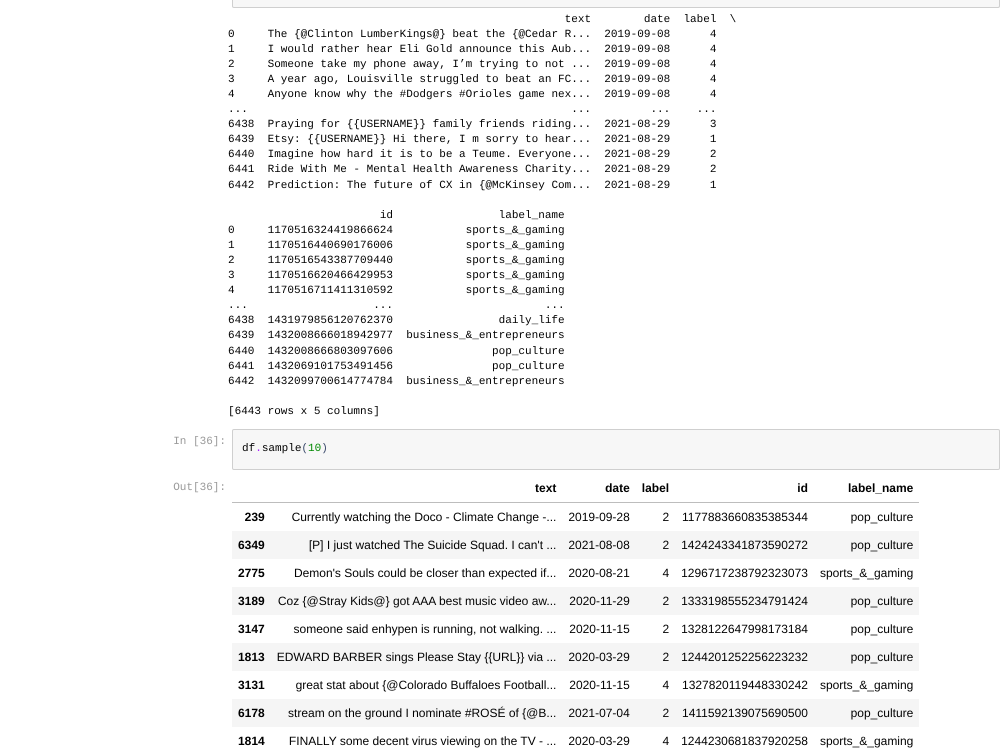 This screenshot has width=1000, height=751. What do you see at coordinates (331, 352) in the screenshot?
I see `data-value: 1432008666803097606` at bounding box center [331, 352].